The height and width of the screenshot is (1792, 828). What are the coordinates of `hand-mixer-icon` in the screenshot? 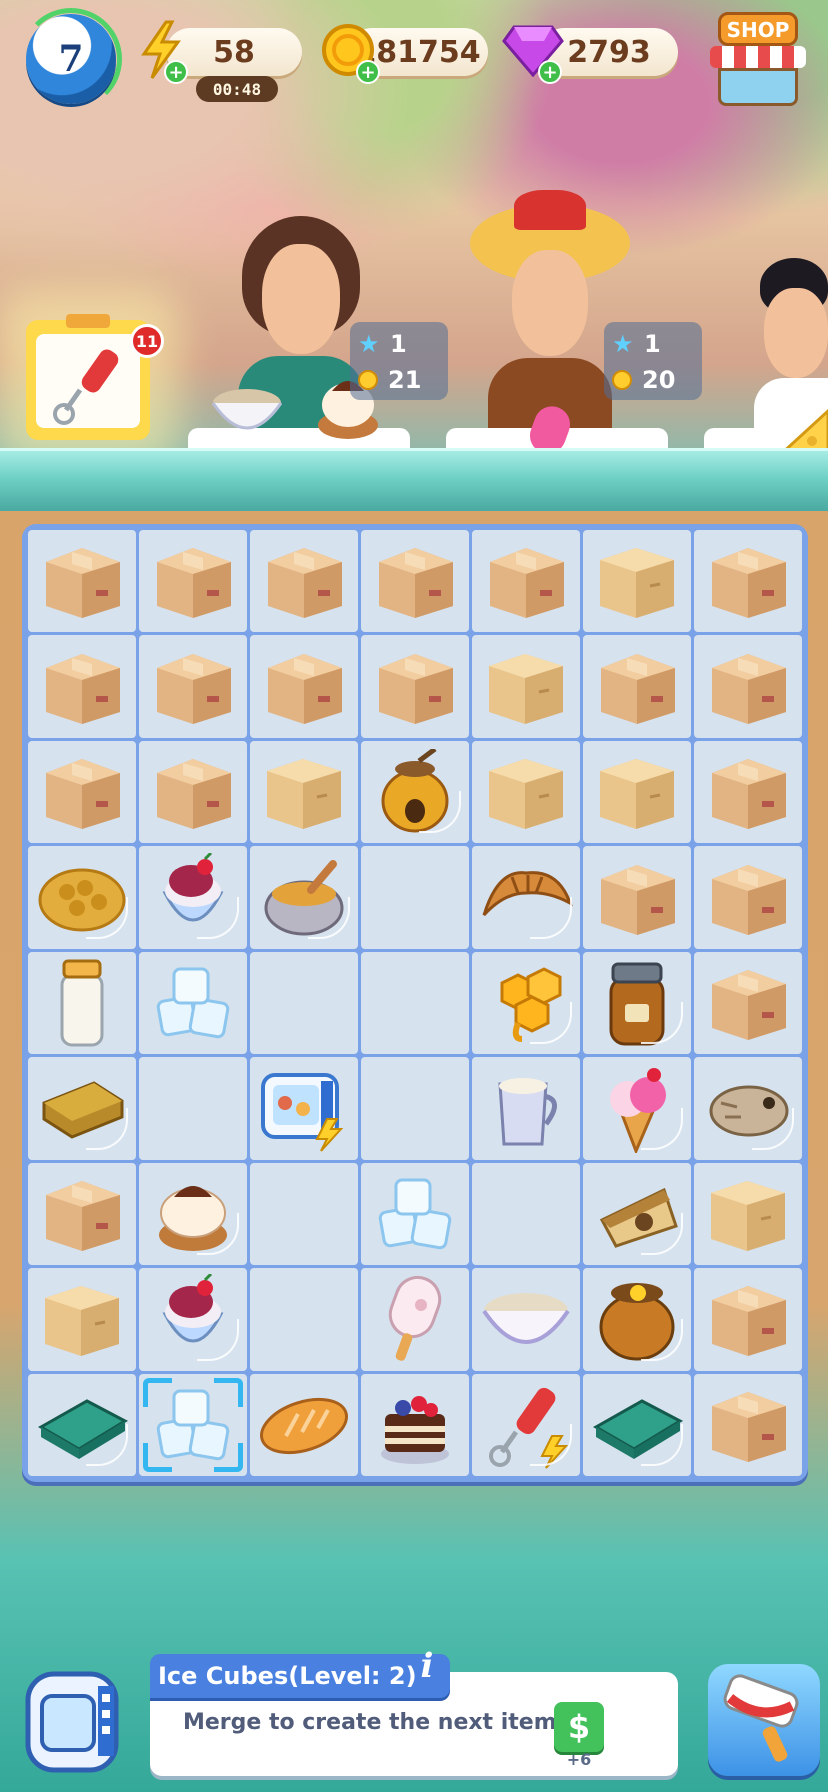 It's located at (526, 1425).